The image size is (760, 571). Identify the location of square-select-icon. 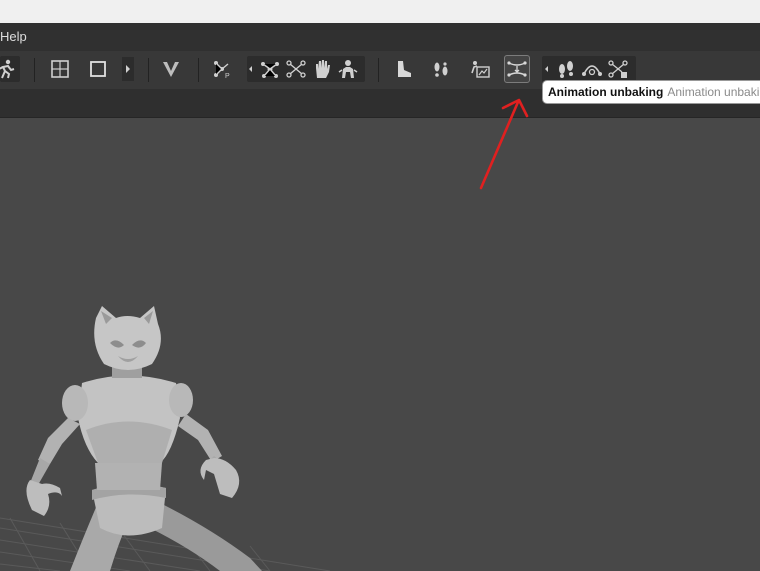
(98, 69).